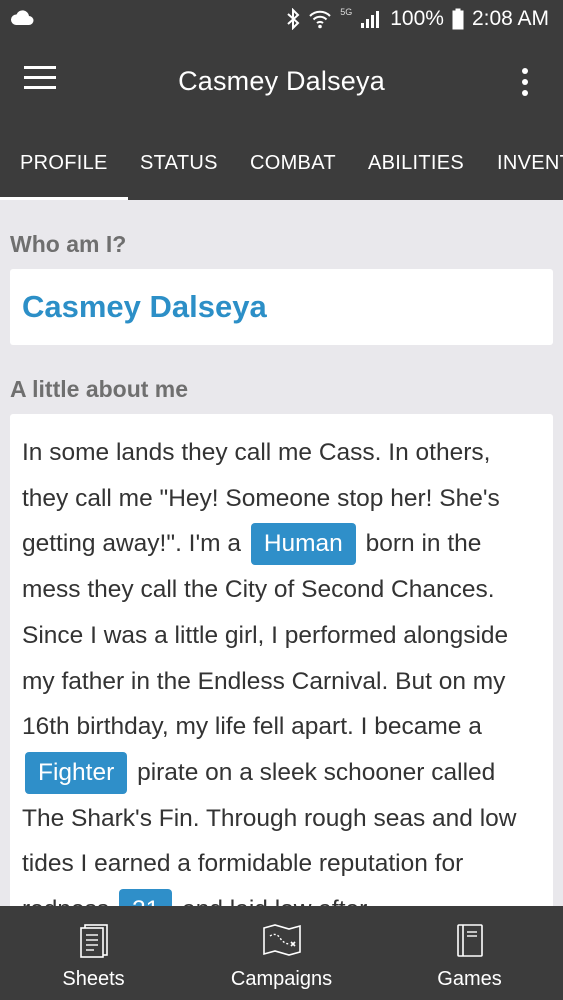  I want to click on clock: 2:08 AM, so click(510, 18).